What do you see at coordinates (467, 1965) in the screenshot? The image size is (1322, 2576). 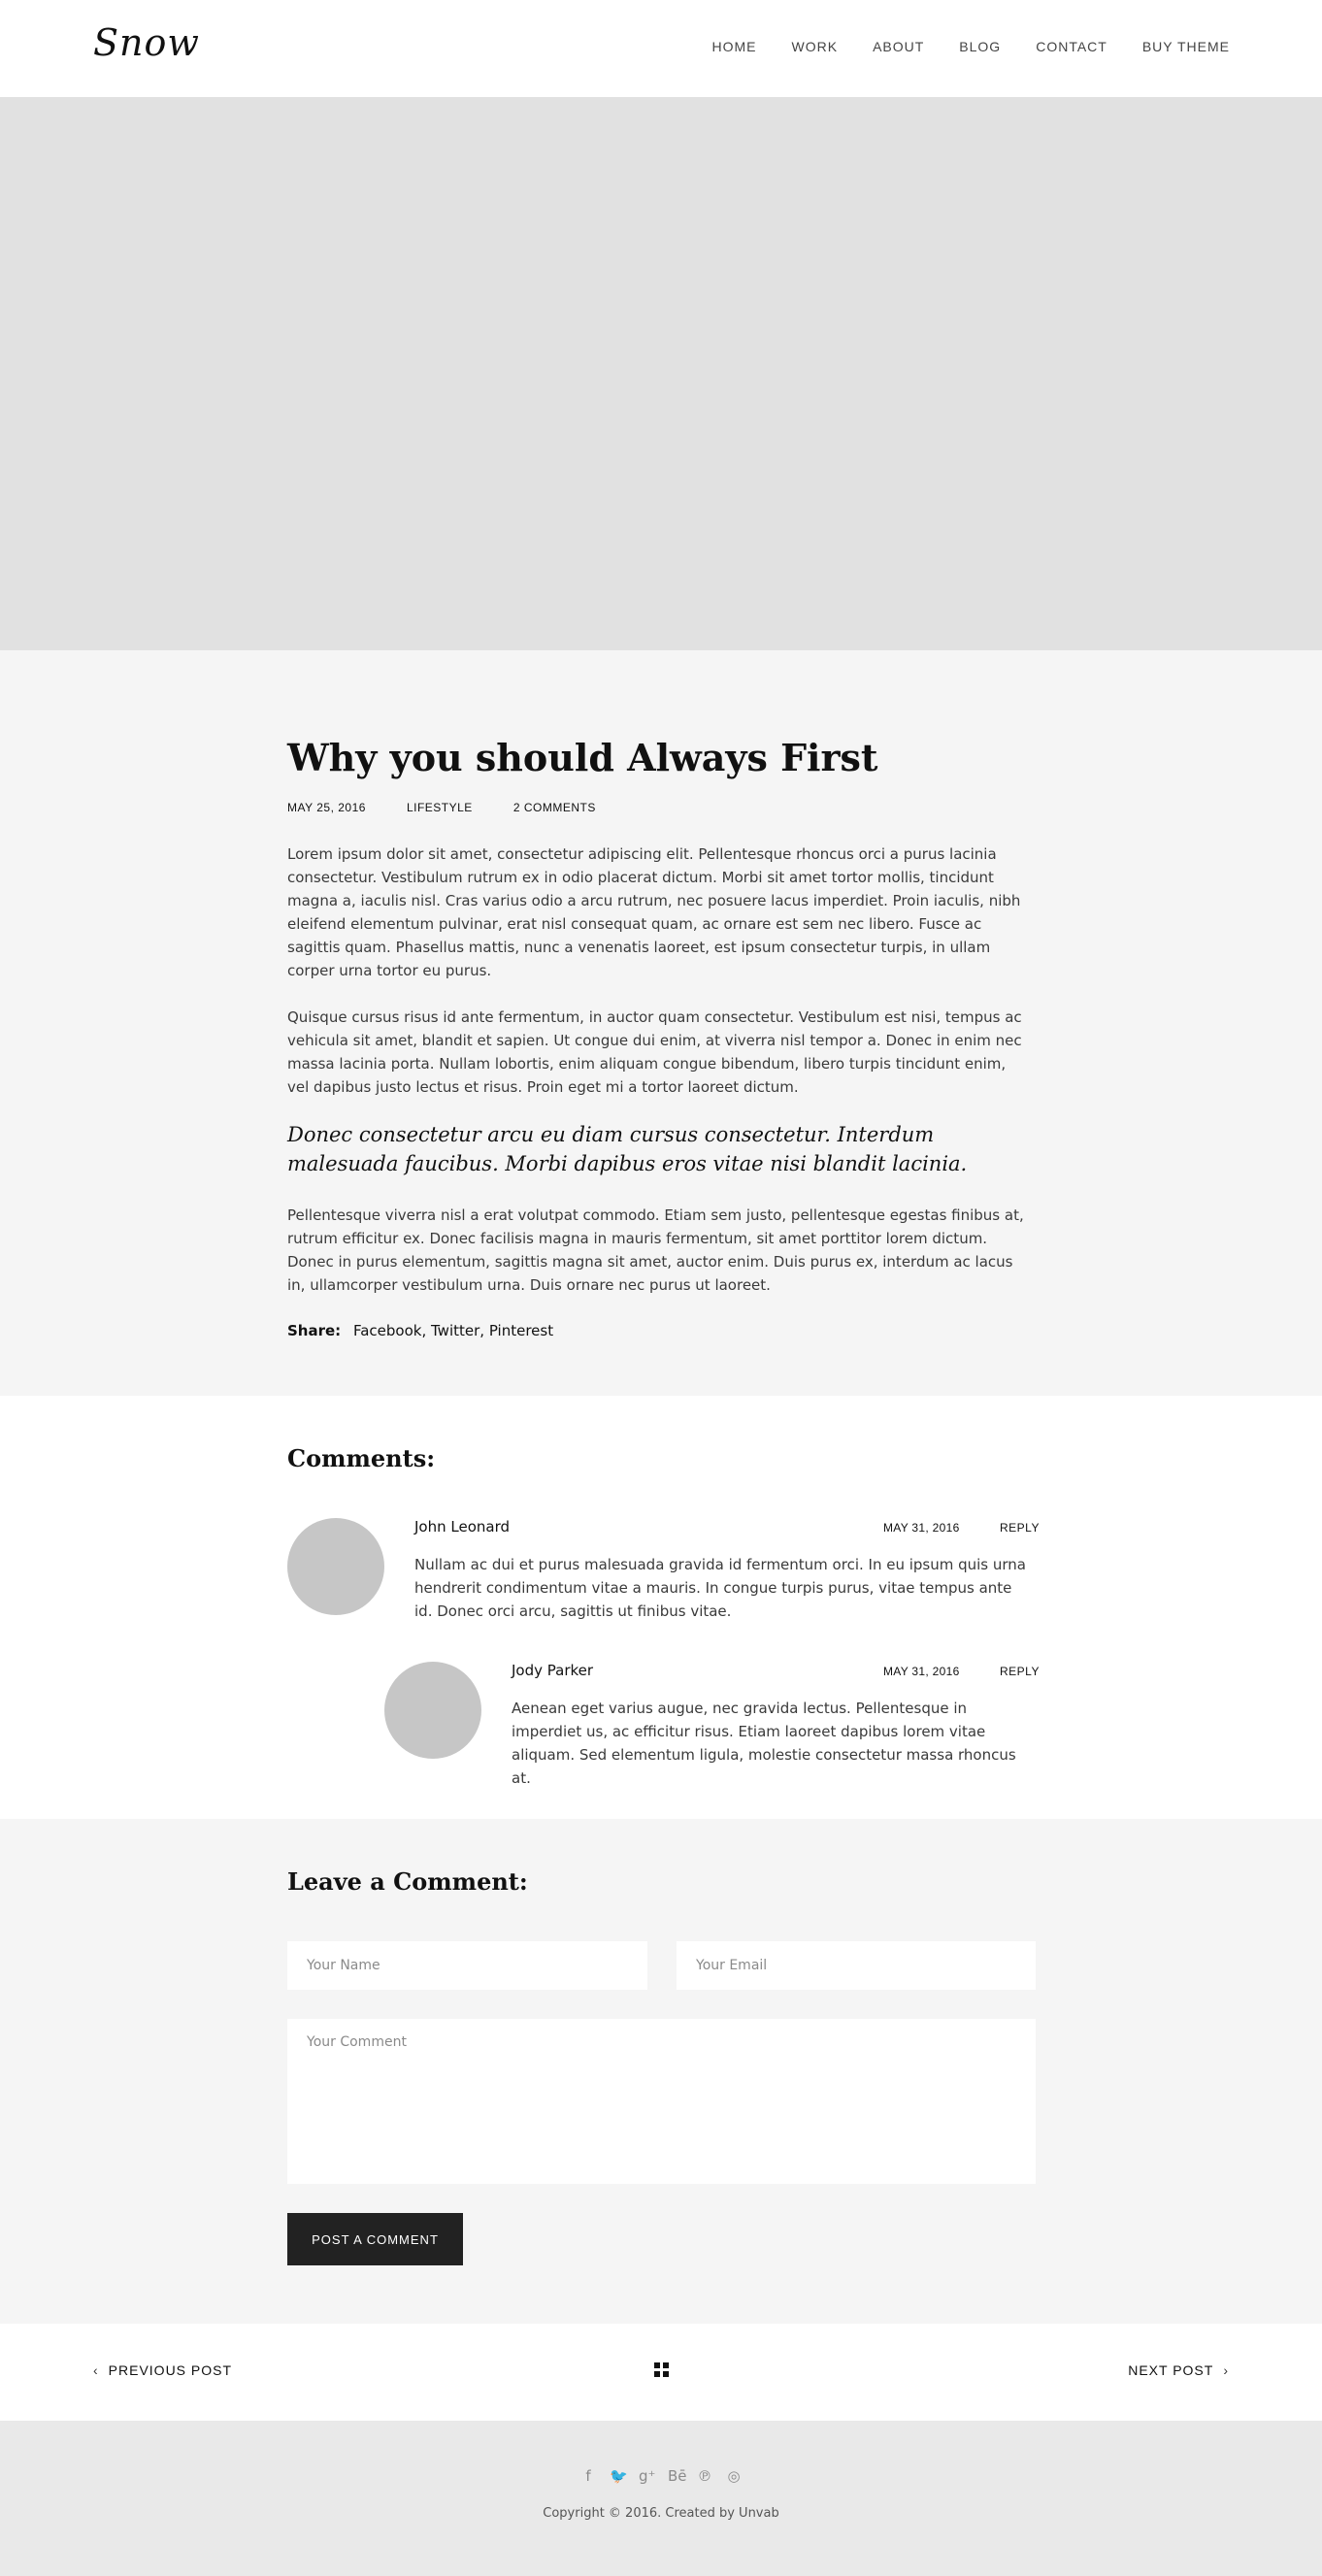 I see `name-field` at bounding box center [467, 1965].